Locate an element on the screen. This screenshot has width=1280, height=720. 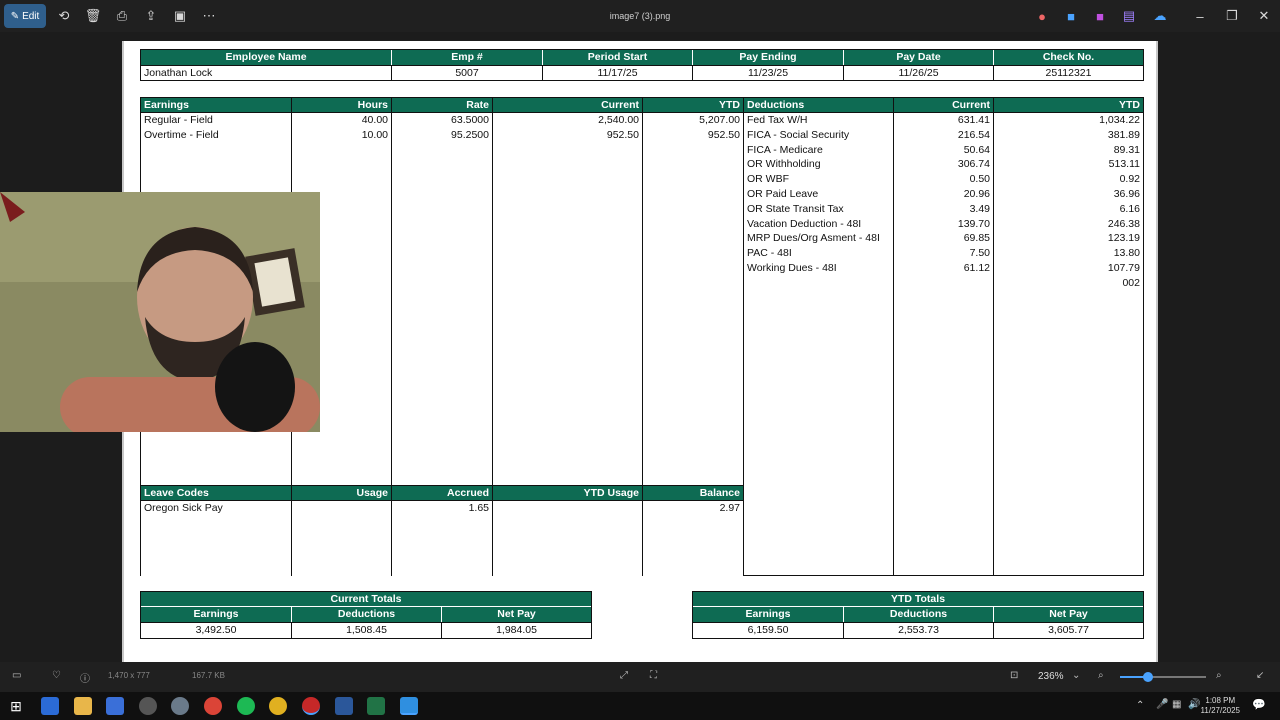
share-icon: ⇪ is located at coordinates (151, 16).